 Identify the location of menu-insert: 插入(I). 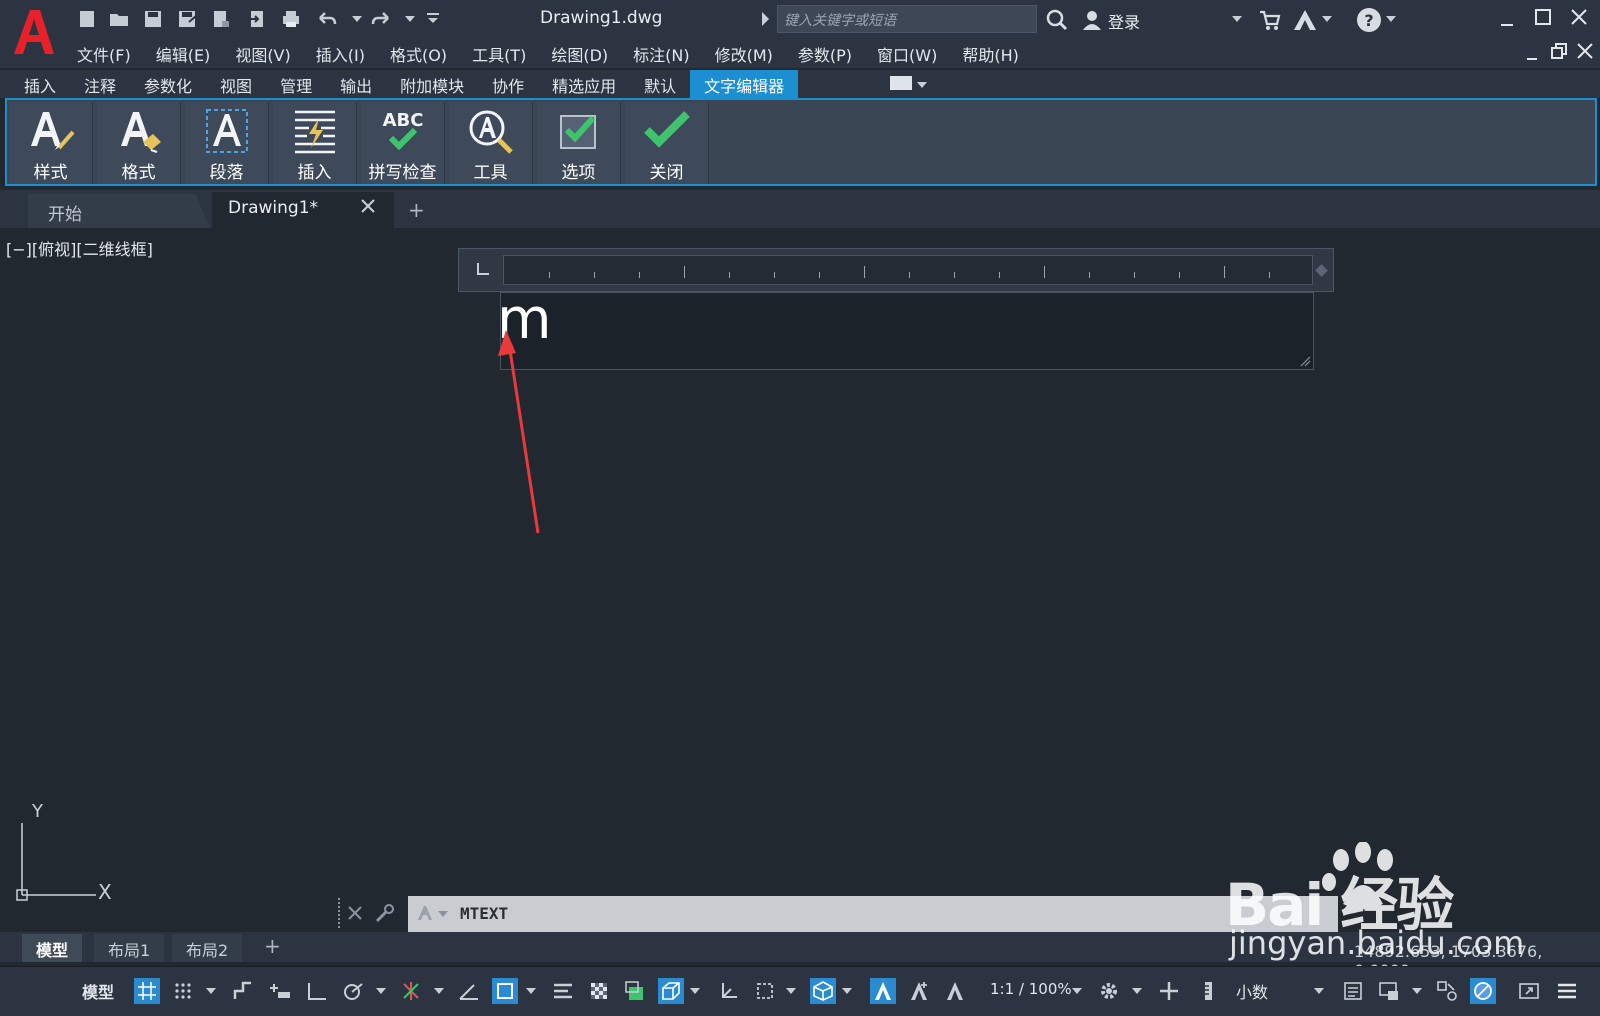
(340, 53).